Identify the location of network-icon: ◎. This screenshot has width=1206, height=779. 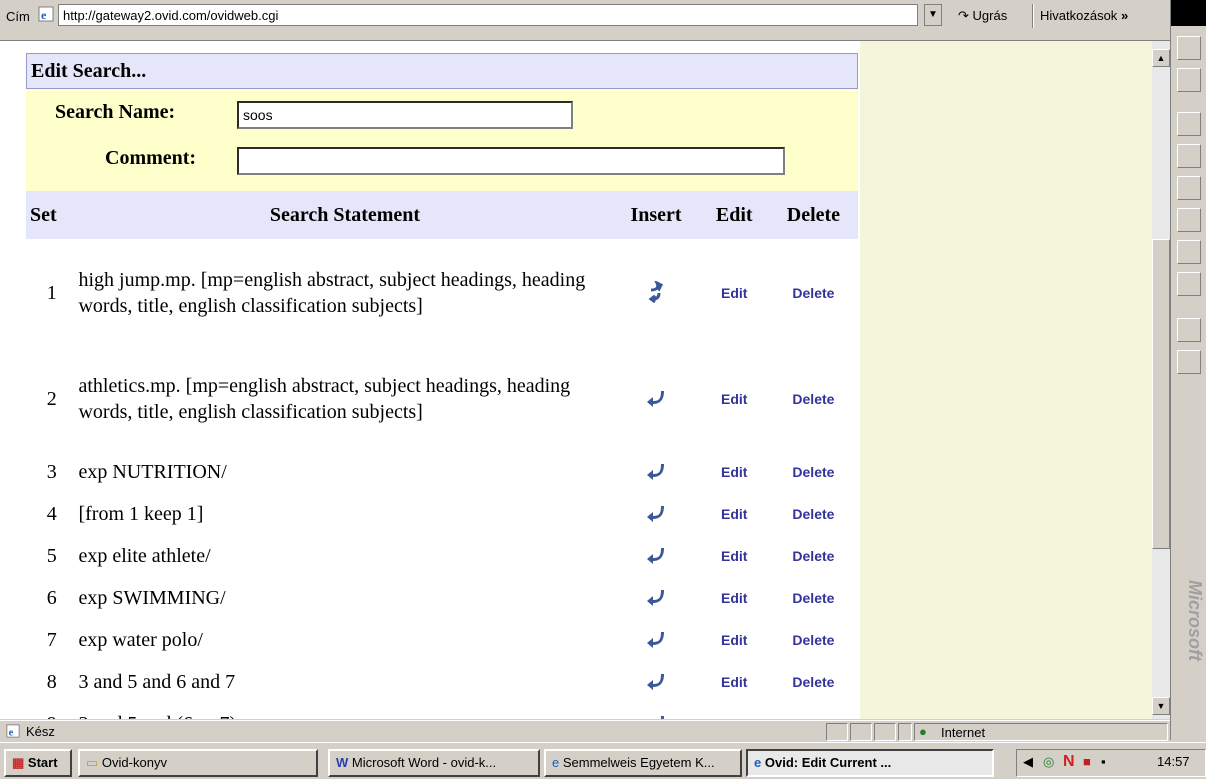
(1048, 762).